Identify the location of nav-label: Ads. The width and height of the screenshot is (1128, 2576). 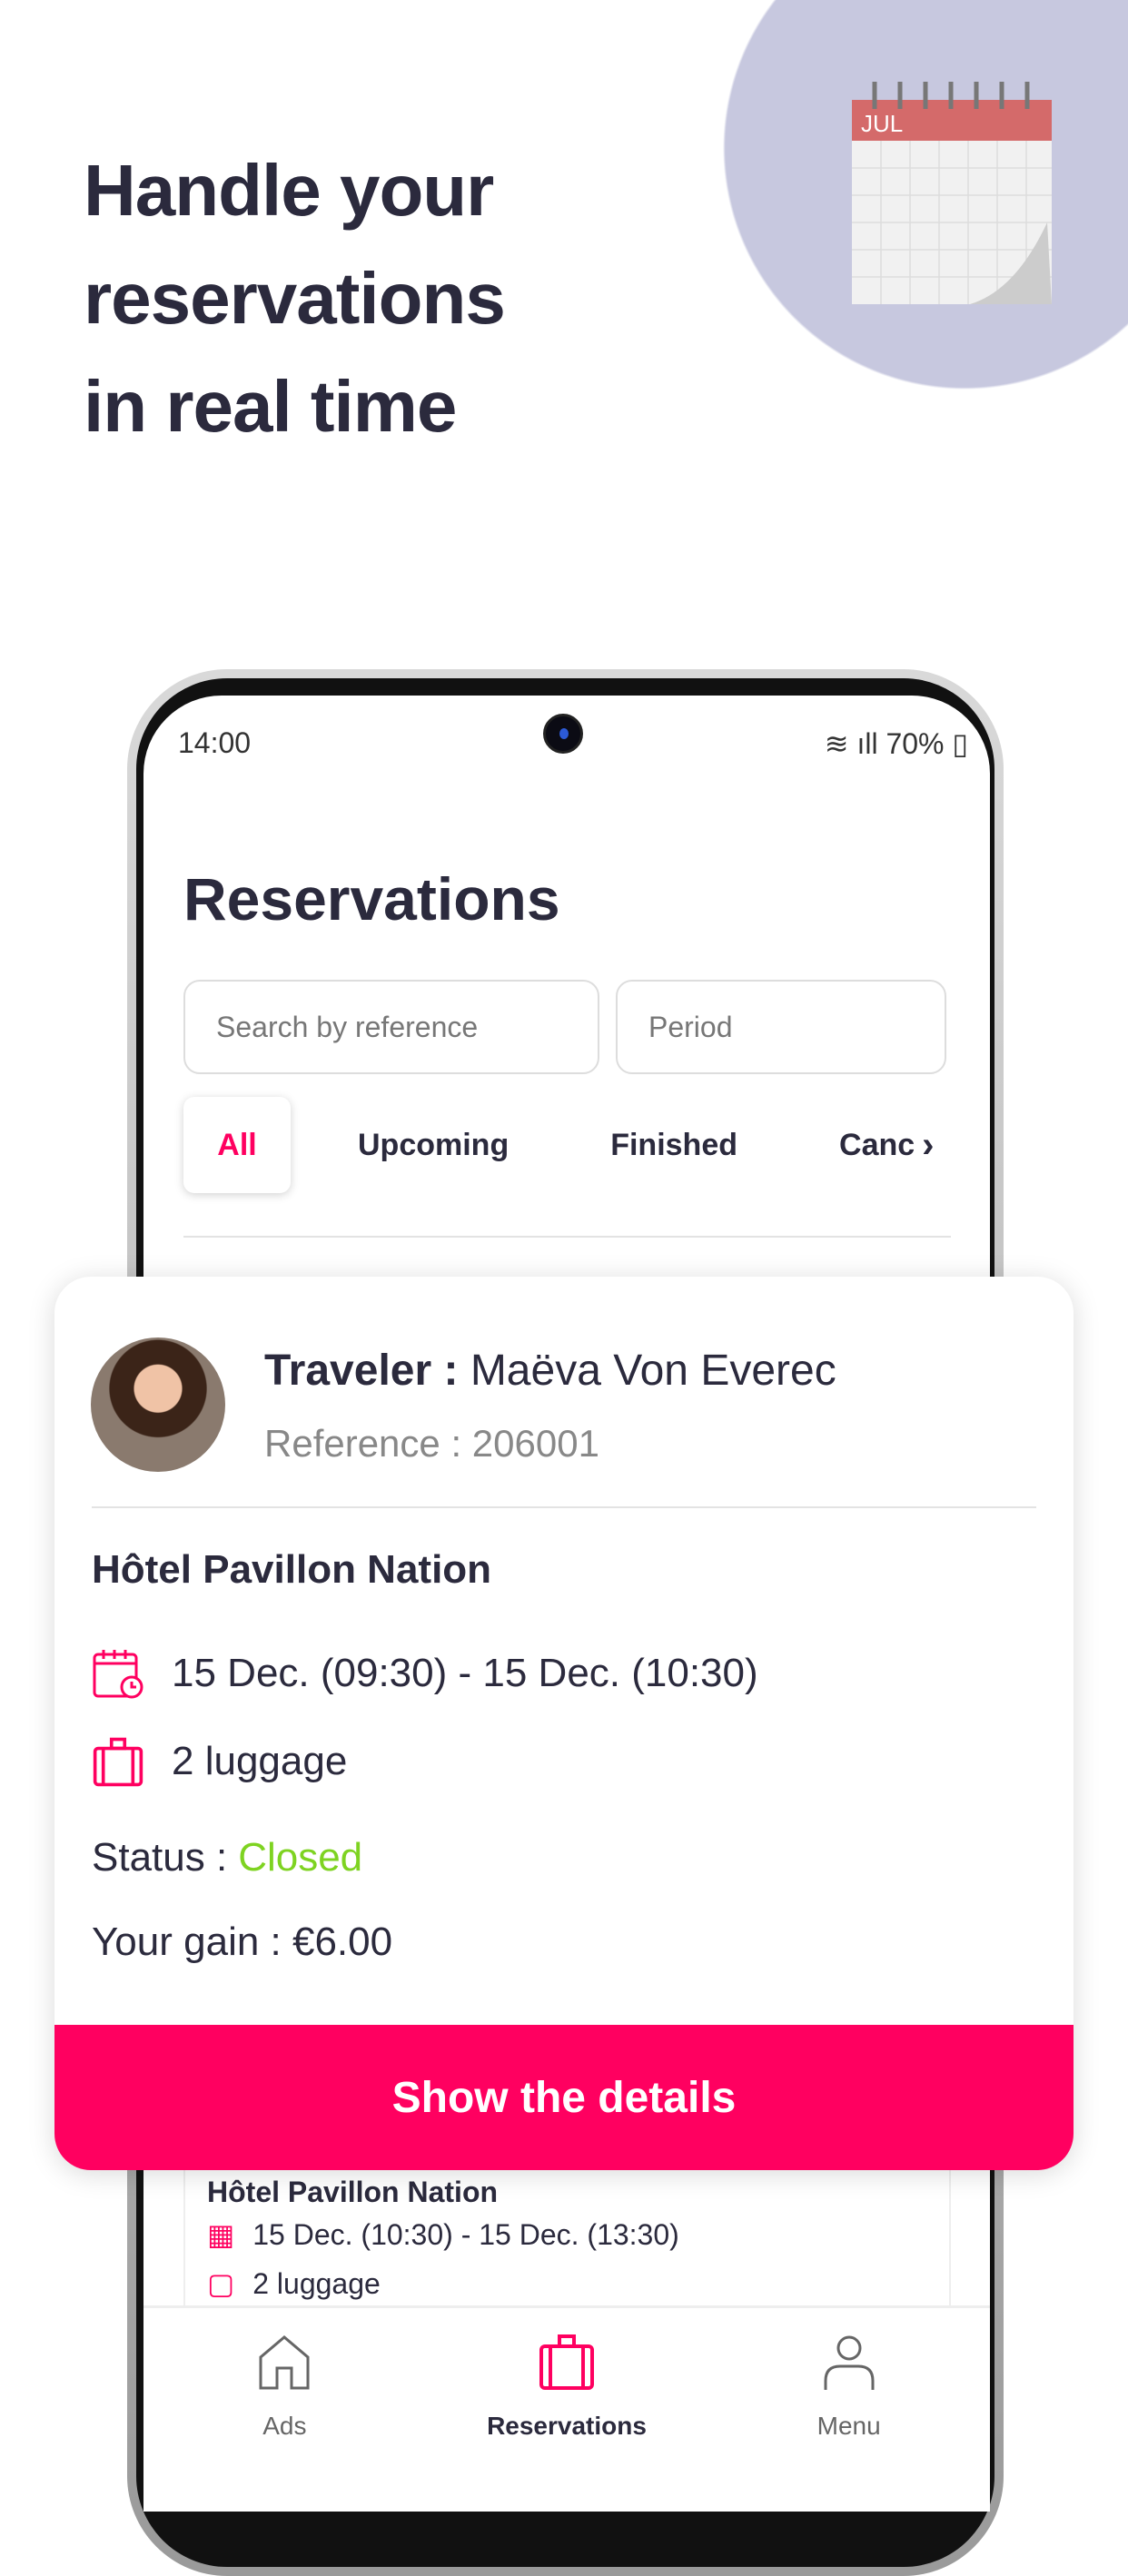
(284, 2426).